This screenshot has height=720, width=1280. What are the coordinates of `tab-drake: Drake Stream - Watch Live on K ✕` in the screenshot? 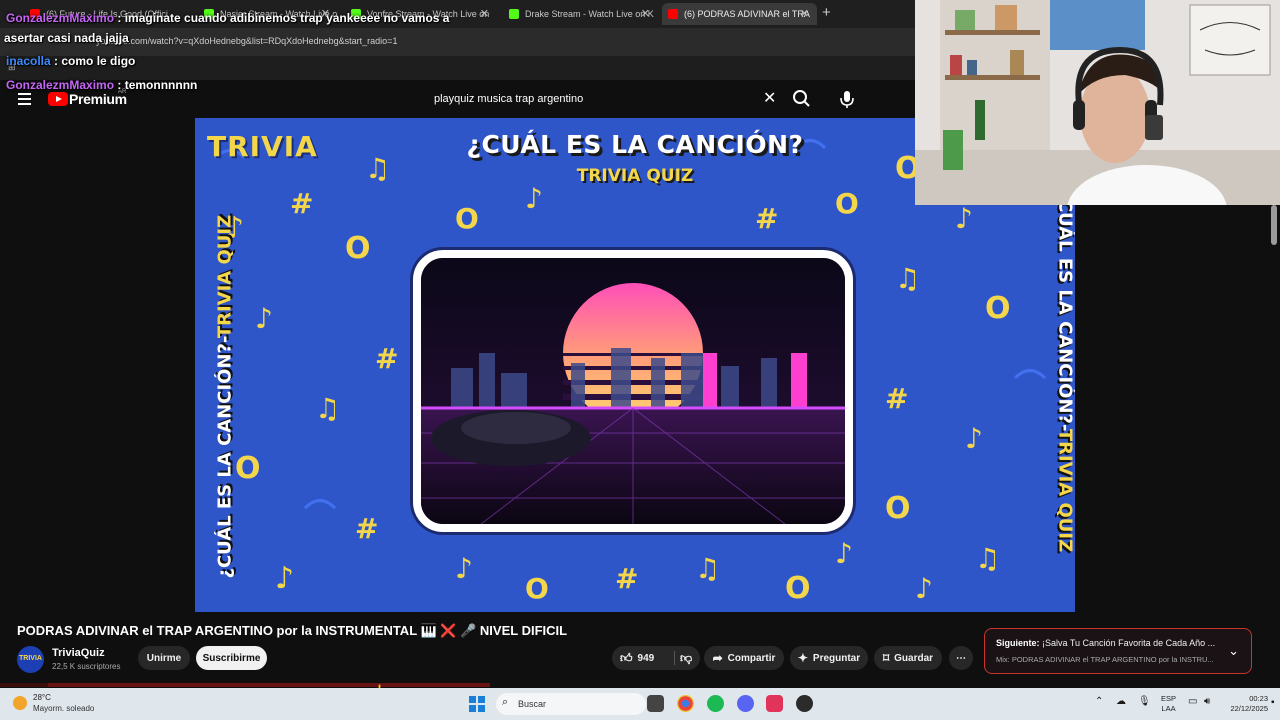 It's located at (580, 14).